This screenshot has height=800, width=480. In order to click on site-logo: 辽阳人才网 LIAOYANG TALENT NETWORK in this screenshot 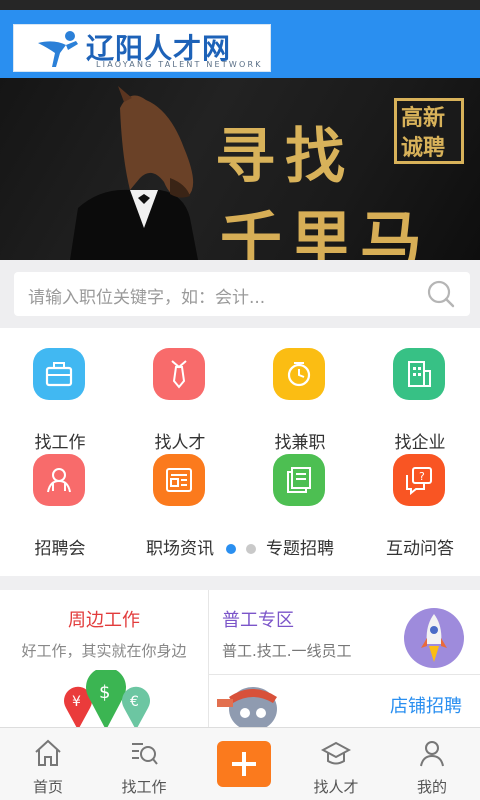, I will do `click(142, 48)`.